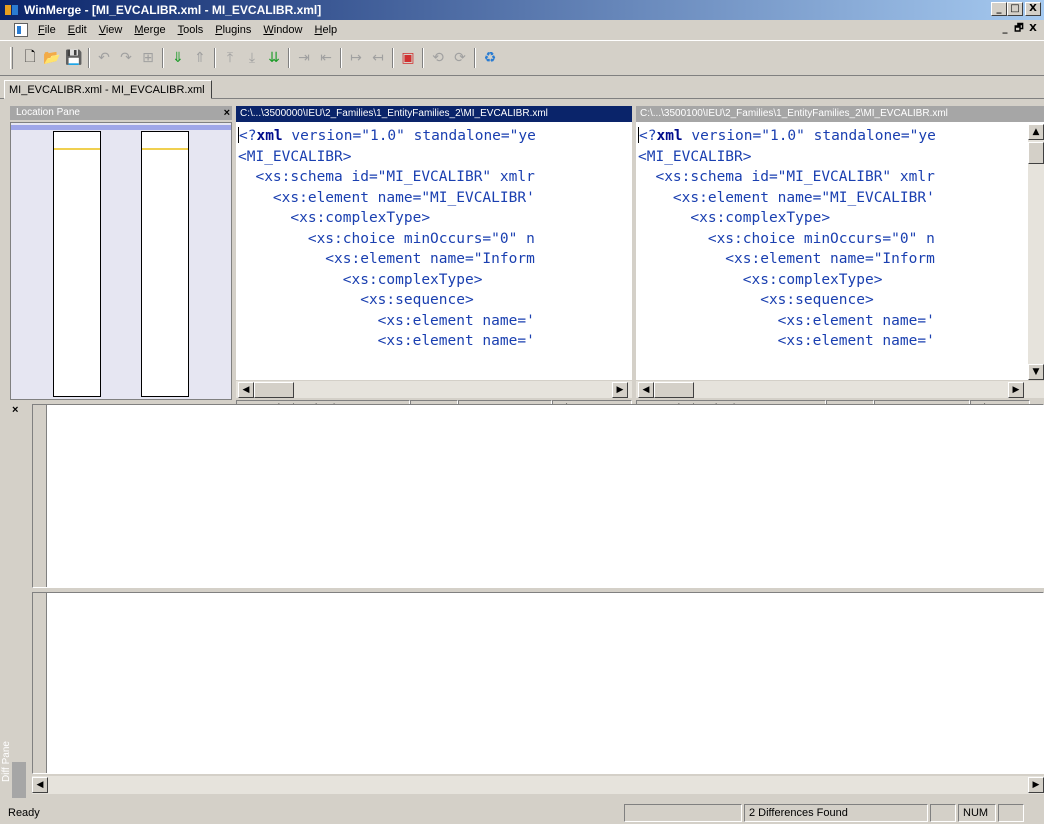 This screenshot has height=824, width=1044. I want to click on num-lock-indicator: NUM, so click(977, 813).